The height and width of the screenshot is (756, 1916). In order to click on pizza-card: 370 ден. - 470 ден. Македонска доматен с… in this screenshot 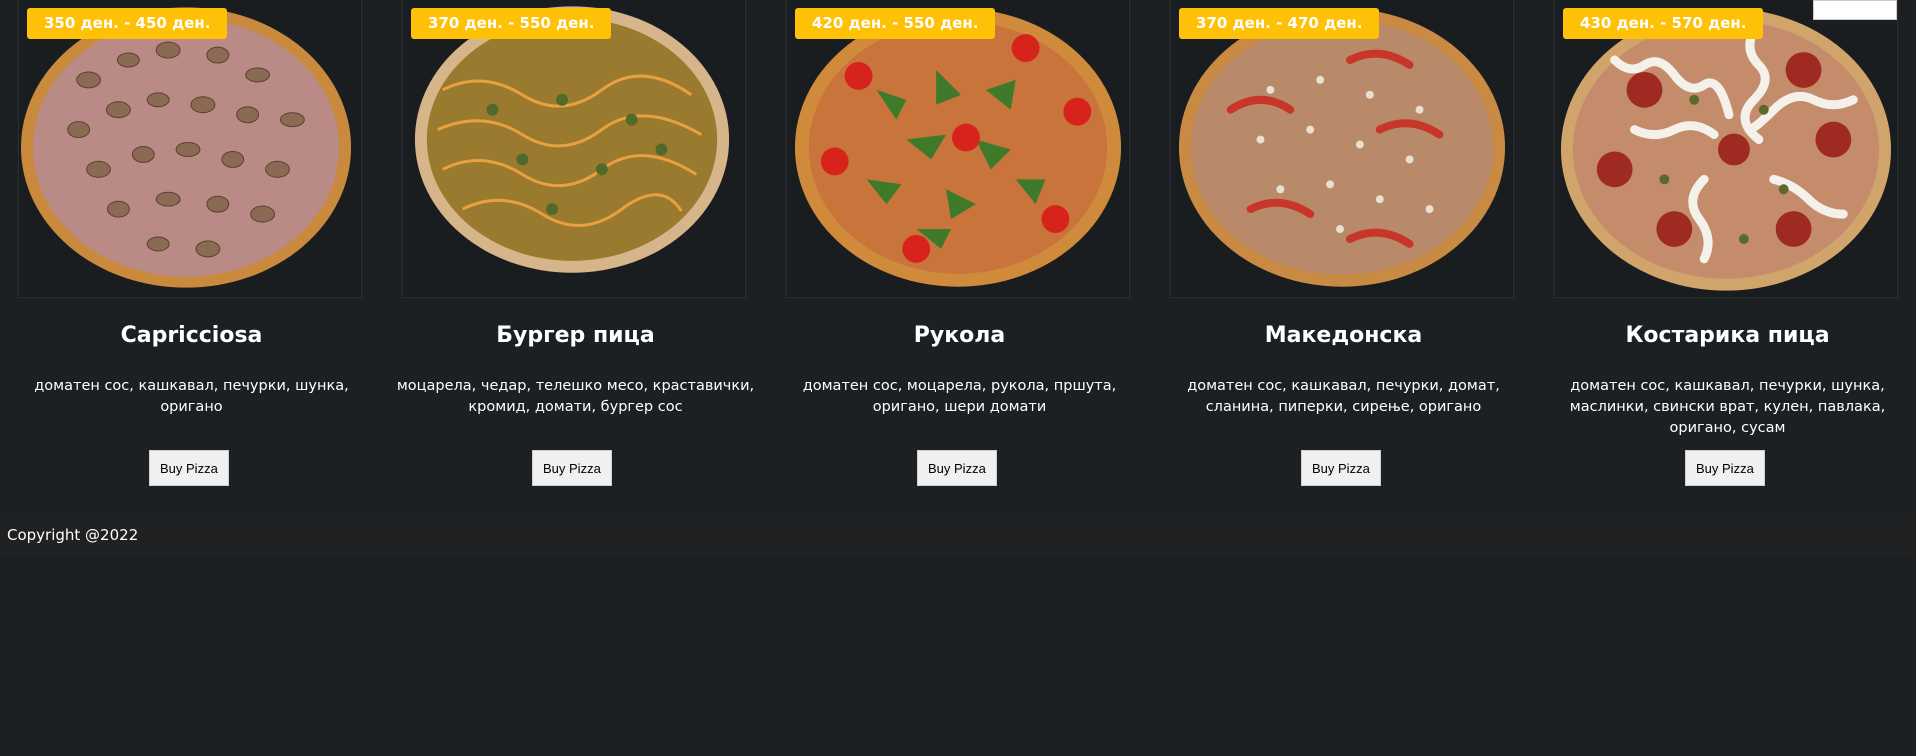, I will do `click(1343, 256)`.